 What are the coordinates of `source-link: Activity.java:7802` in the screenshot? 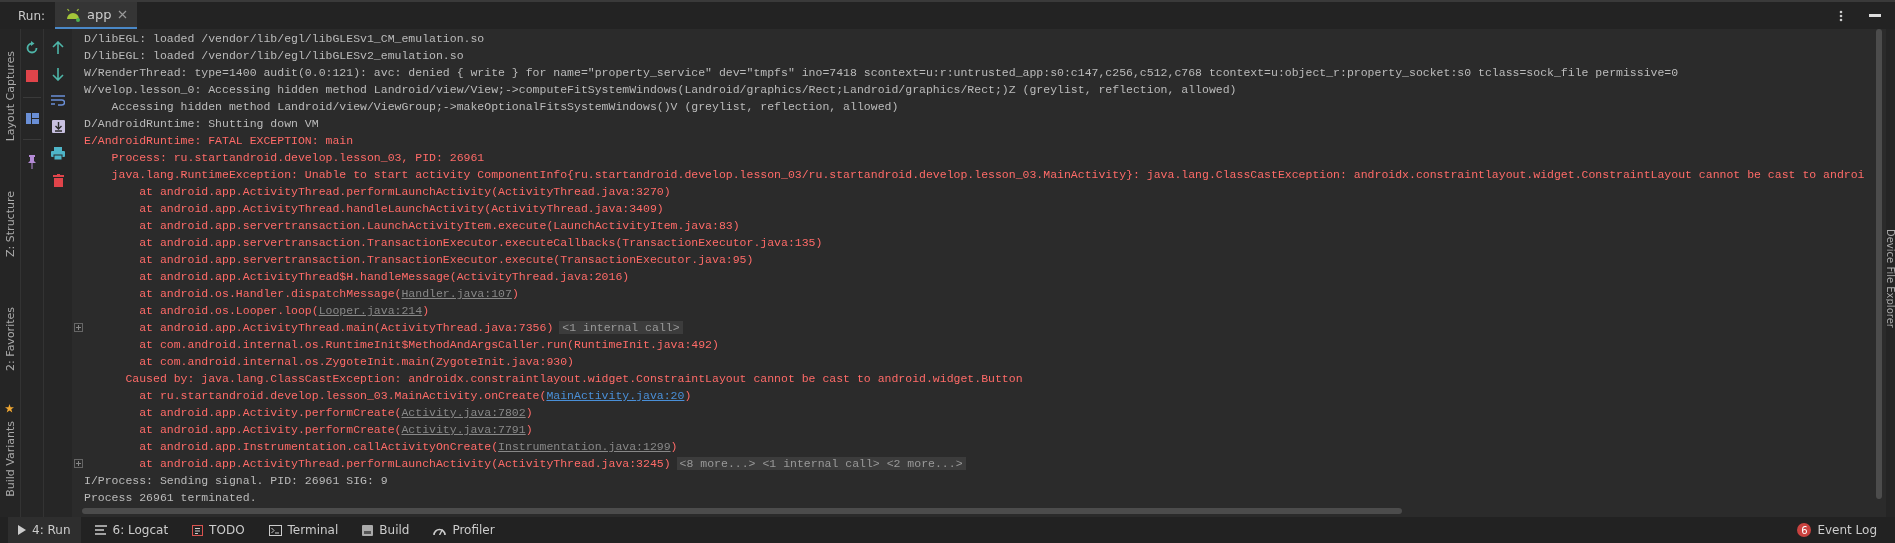 It's located at (463, 412).